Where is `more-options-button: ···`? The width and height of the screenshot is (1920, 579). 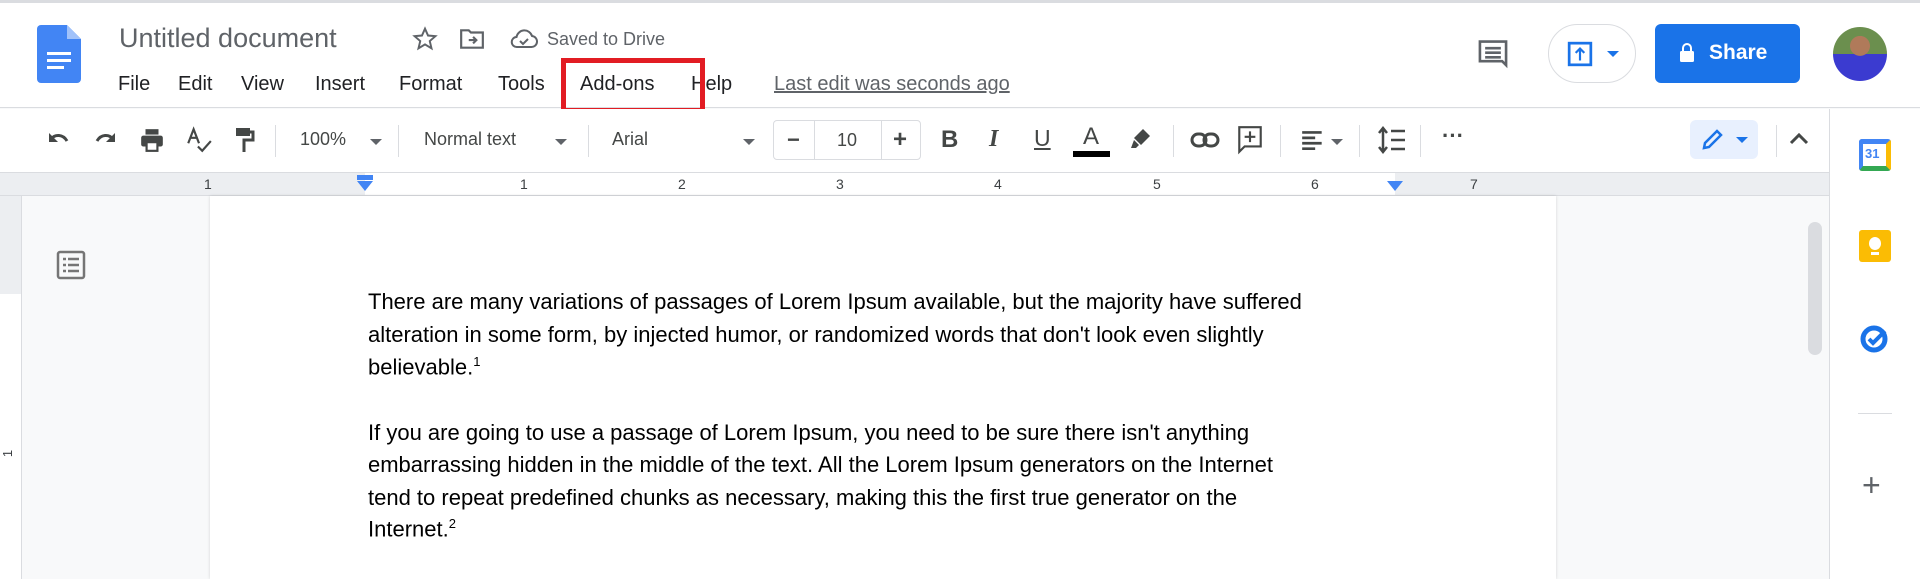
more-options-button: ··· is located at coordinates (1453, 136).